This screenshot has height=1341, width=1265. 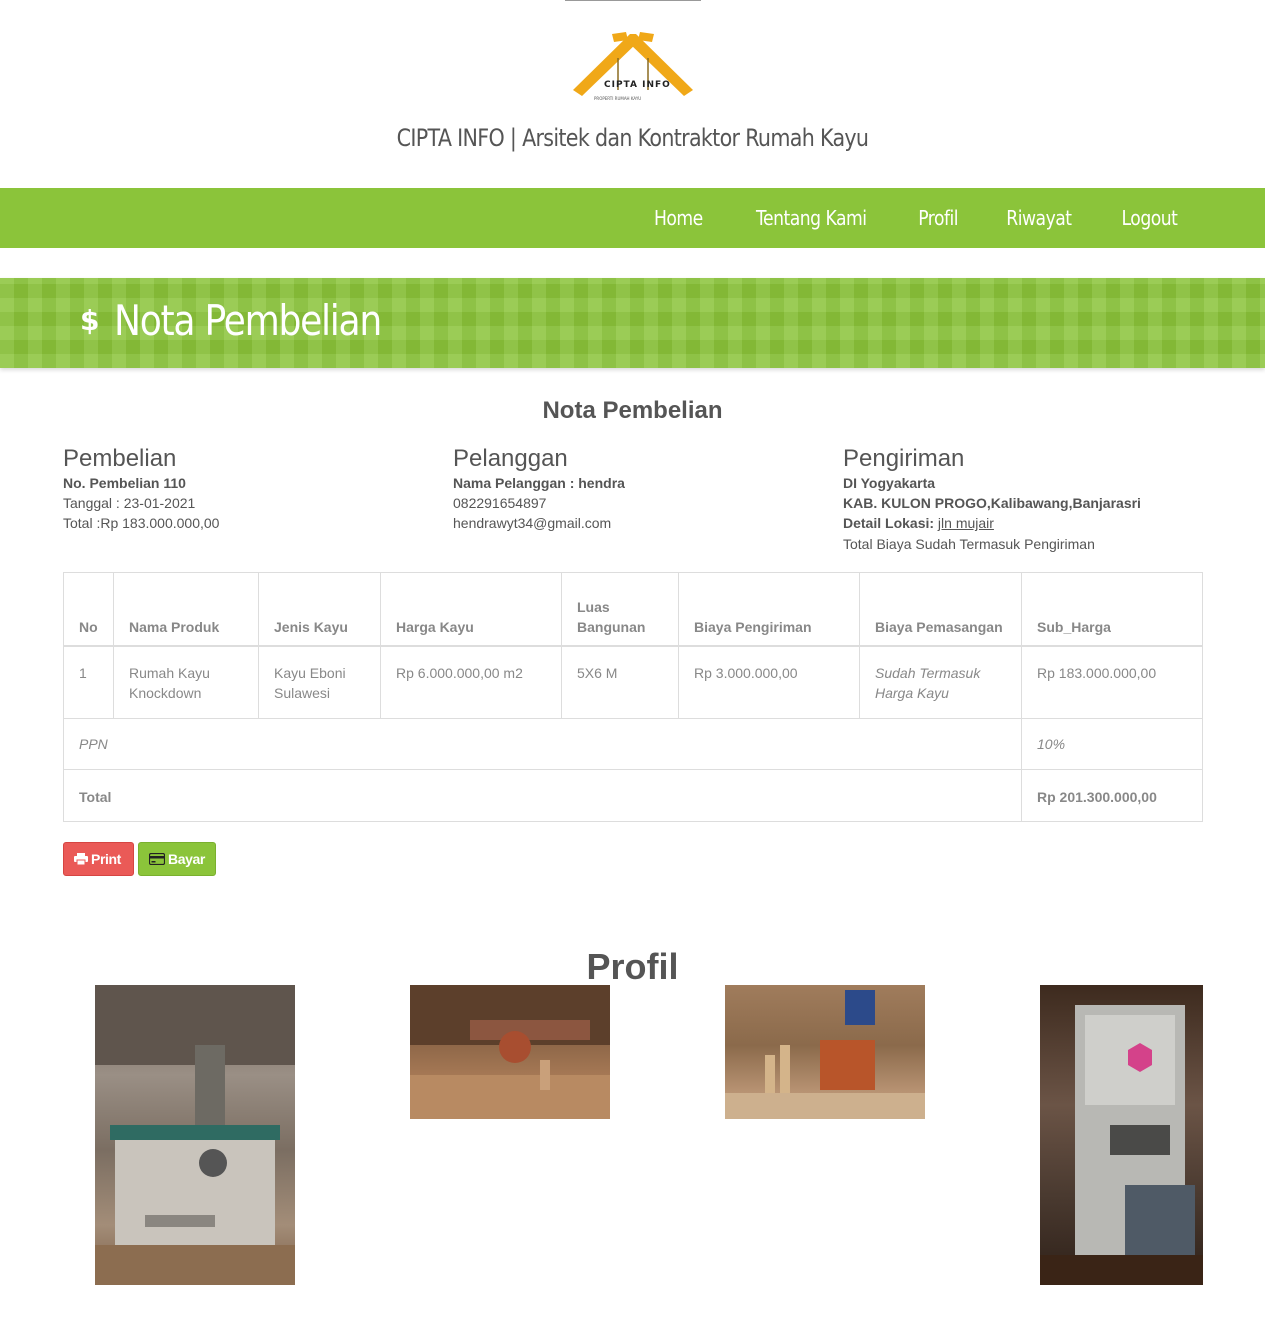 I want to click on pengiriman-heading: Pengiriman, so click(x=904, y=458).